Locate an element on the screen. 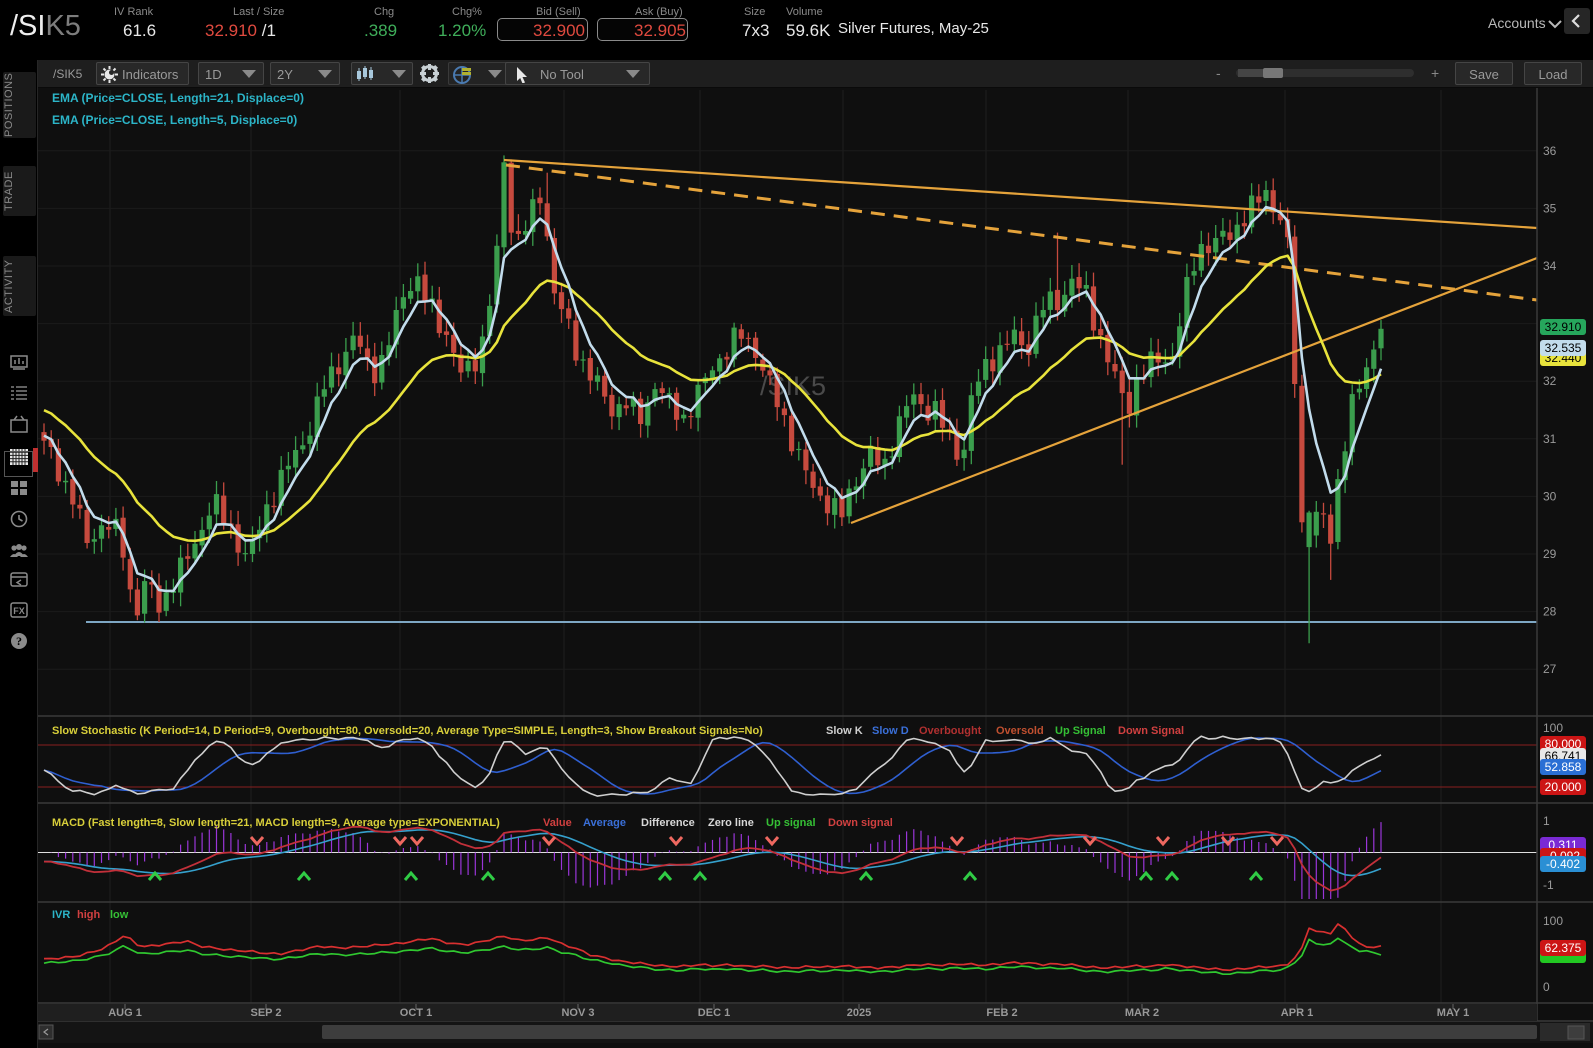  svg-text: 32.910 is located at coordinates (1563, 327).